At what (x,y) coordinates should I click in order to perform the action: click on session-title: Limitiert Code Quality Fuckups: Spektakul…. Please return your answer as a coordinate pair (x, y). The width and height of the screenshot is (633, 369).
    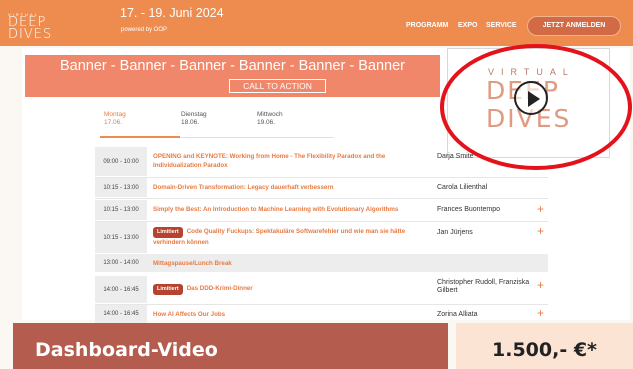
    Looking at the image, I should click on (290, 237).